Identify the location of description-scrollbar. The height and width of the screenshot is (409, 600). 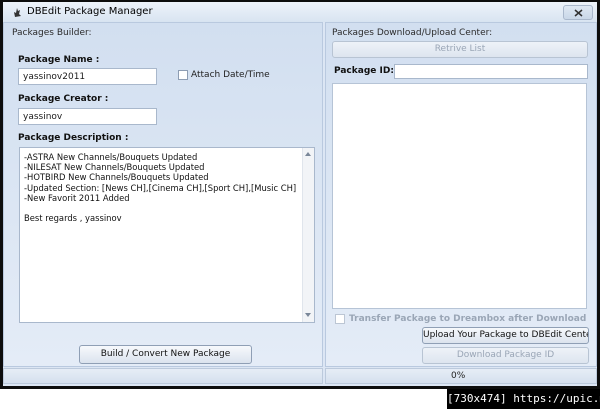
(308, 235).